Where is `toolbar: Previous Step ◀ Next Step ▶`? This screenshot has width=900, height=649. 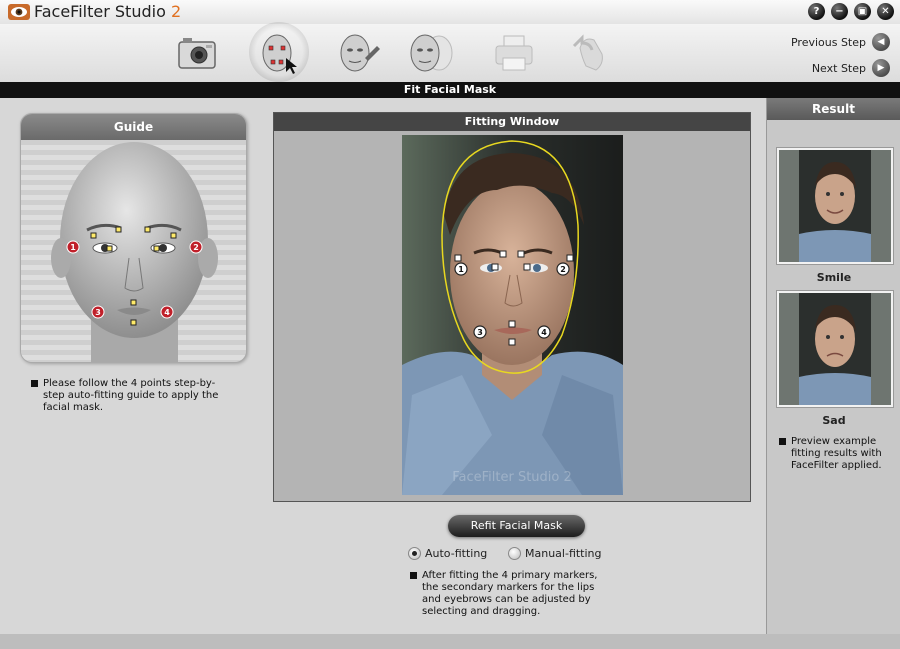
toolbar: Previous Step ◀ Next Step ▶ is located at coordinates (450, 52).